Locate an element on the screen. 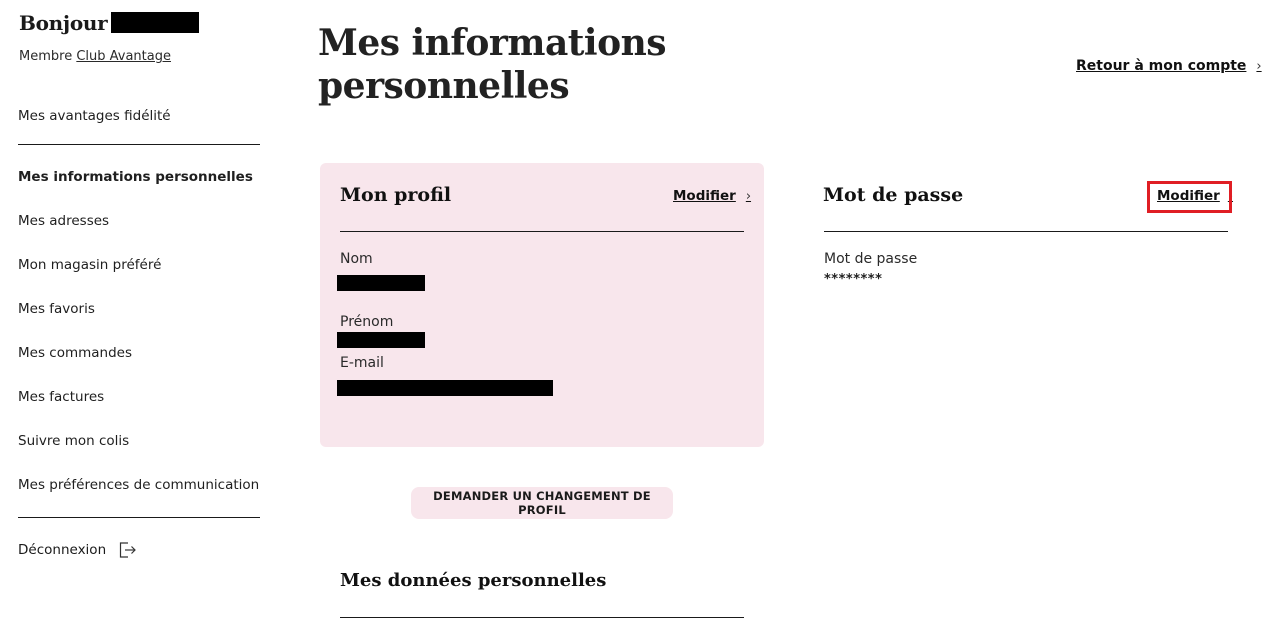 The height and width of the screenshot is (629, 1265). logout-icon is located at coordinates (127, 550).